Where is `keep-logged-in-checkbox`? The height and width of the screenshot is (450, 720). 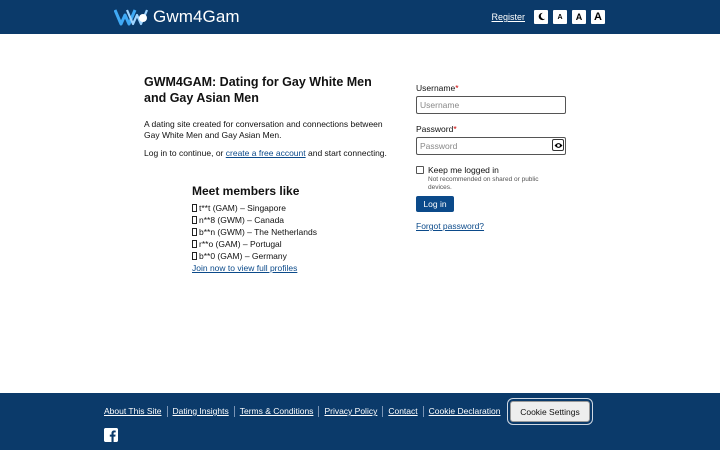 keep-logged-in-checkbox is located at coordinates (420, 170).